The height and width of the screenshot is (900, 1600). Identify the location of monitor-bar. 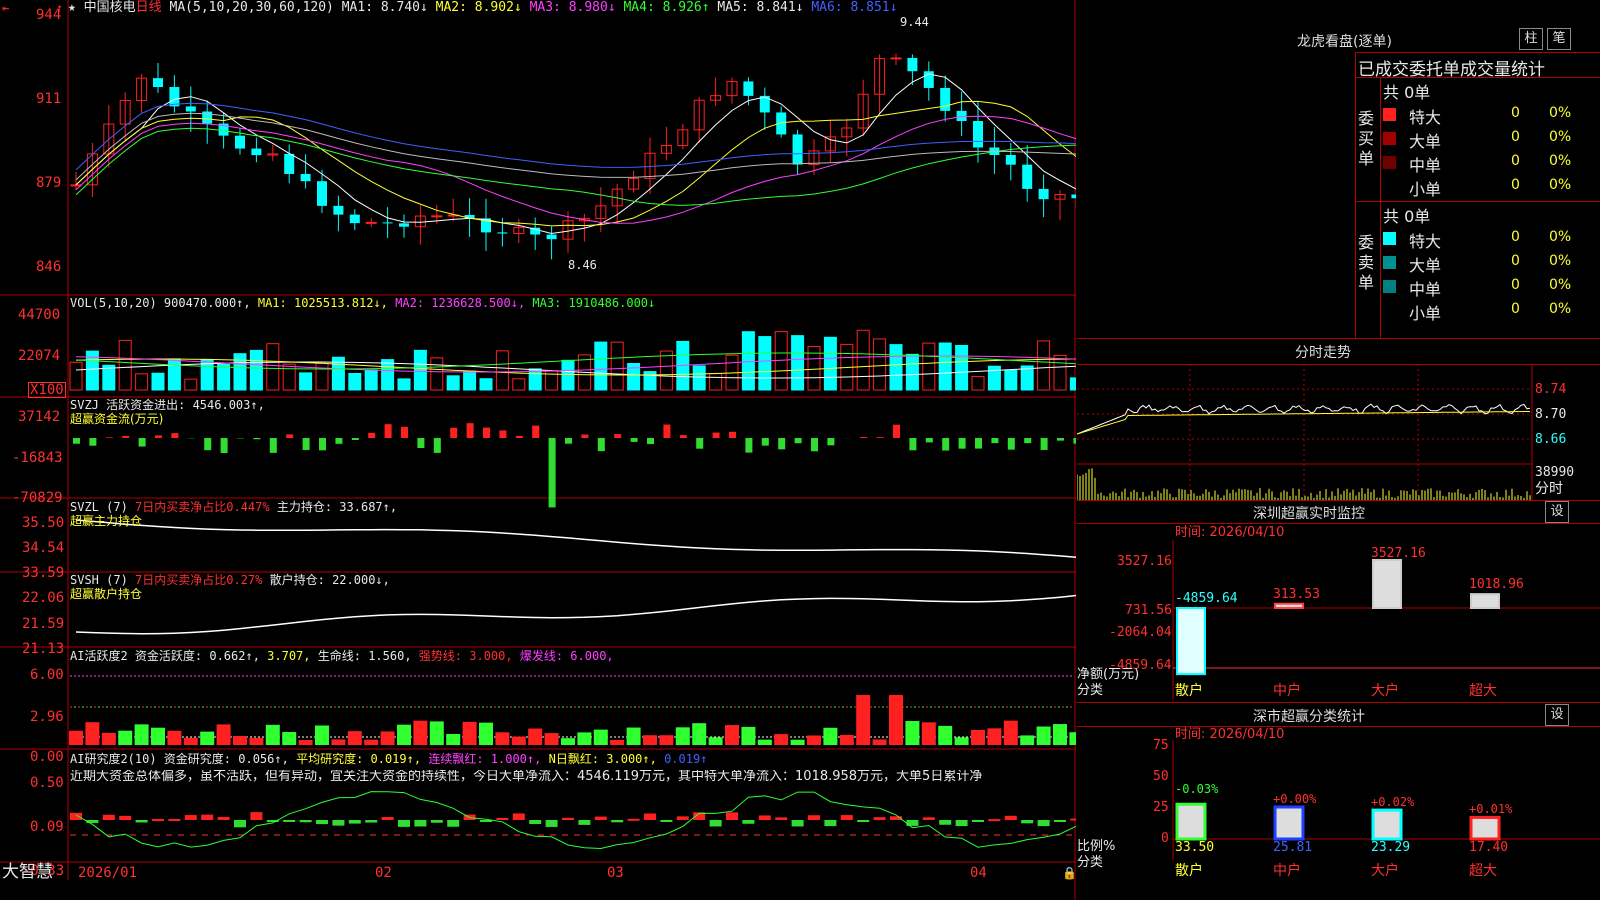
(1191, 641).